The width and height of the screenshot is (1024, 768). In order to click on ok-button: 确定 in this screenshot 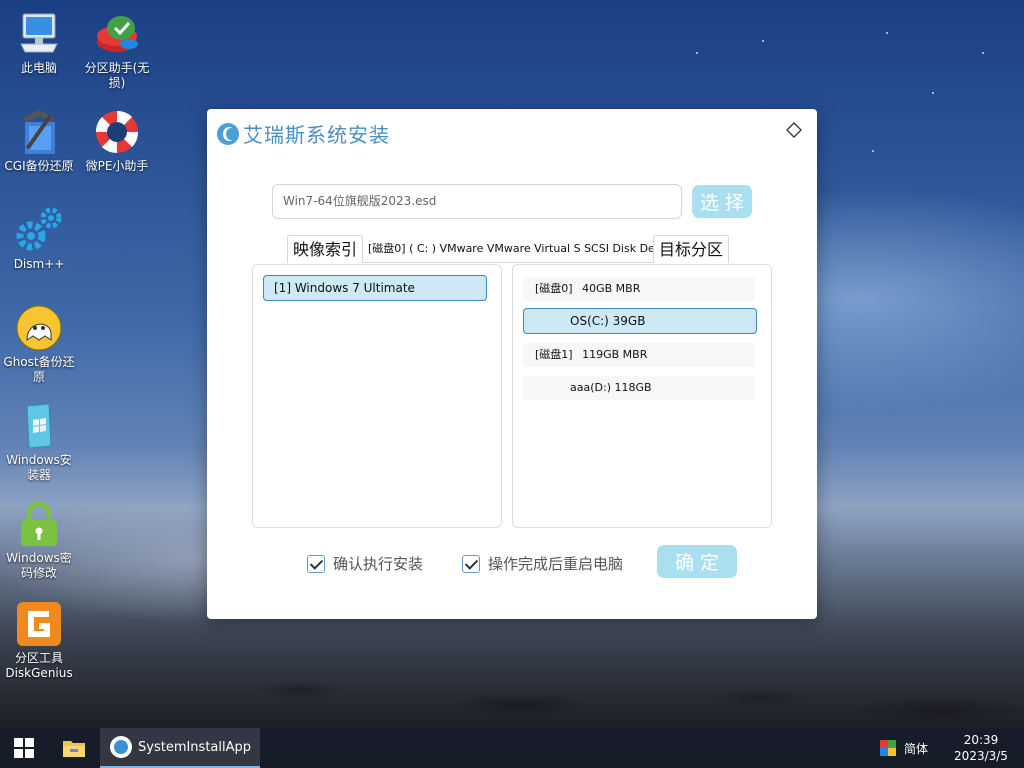, I will do `click(697, 561)`.